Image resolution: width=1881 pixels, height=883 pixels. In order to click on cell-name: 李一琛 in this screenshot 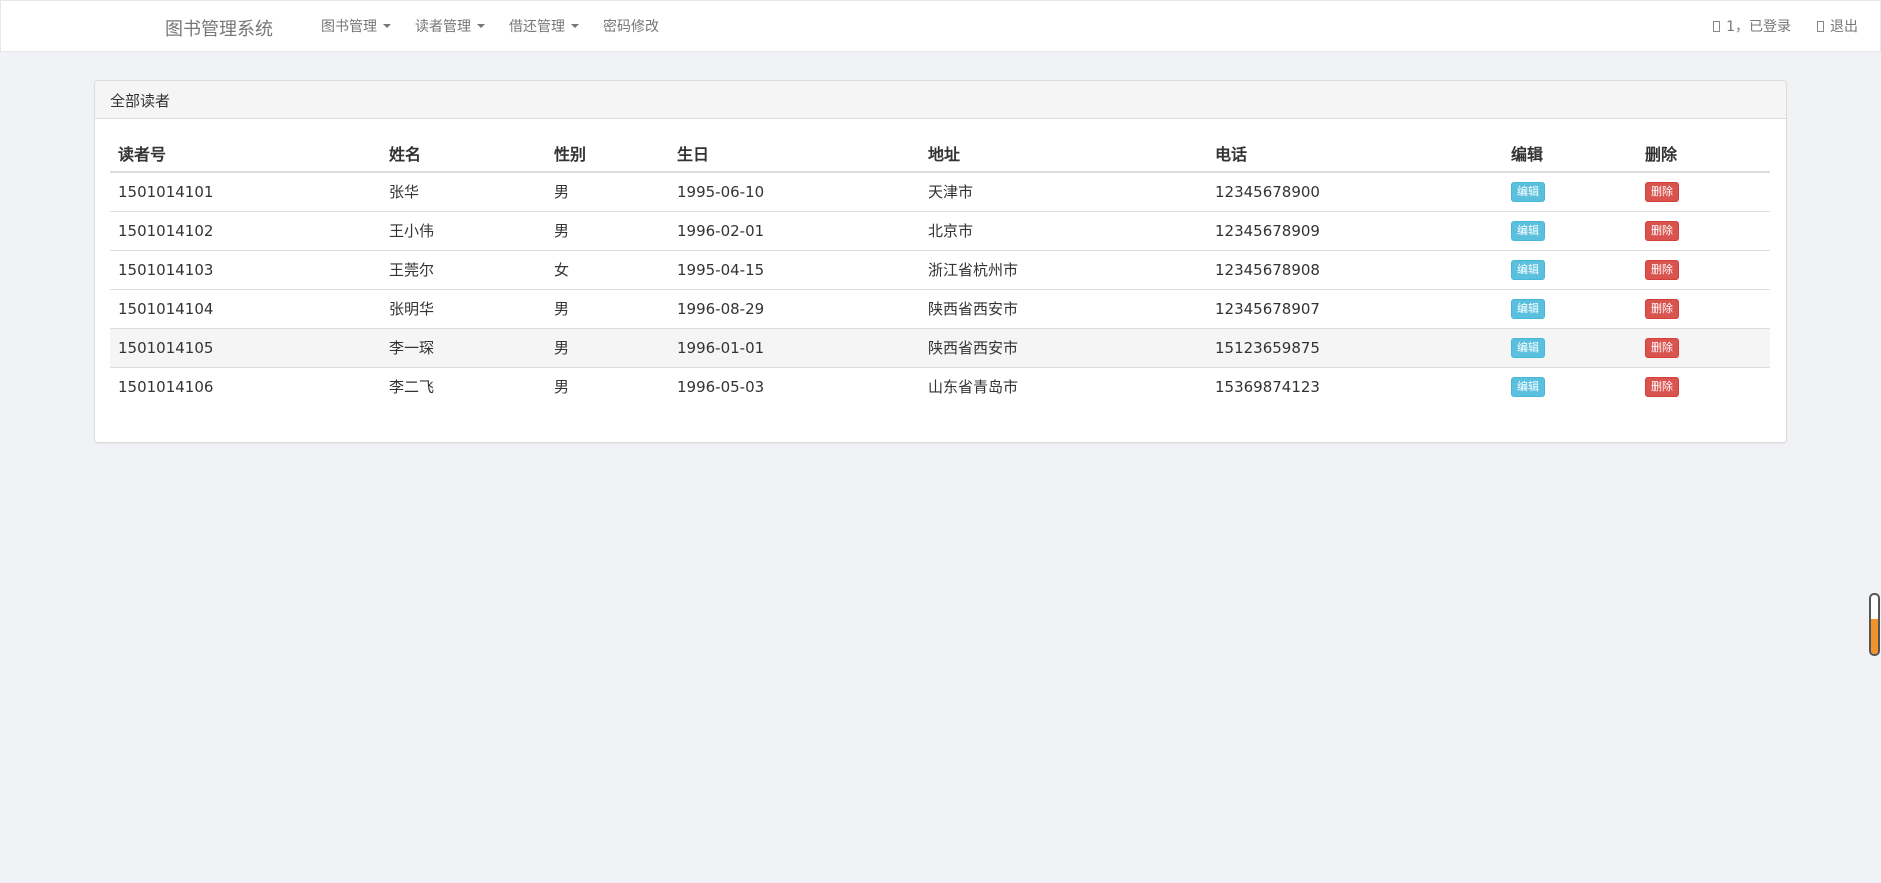, I will do `click(463, 347)`.